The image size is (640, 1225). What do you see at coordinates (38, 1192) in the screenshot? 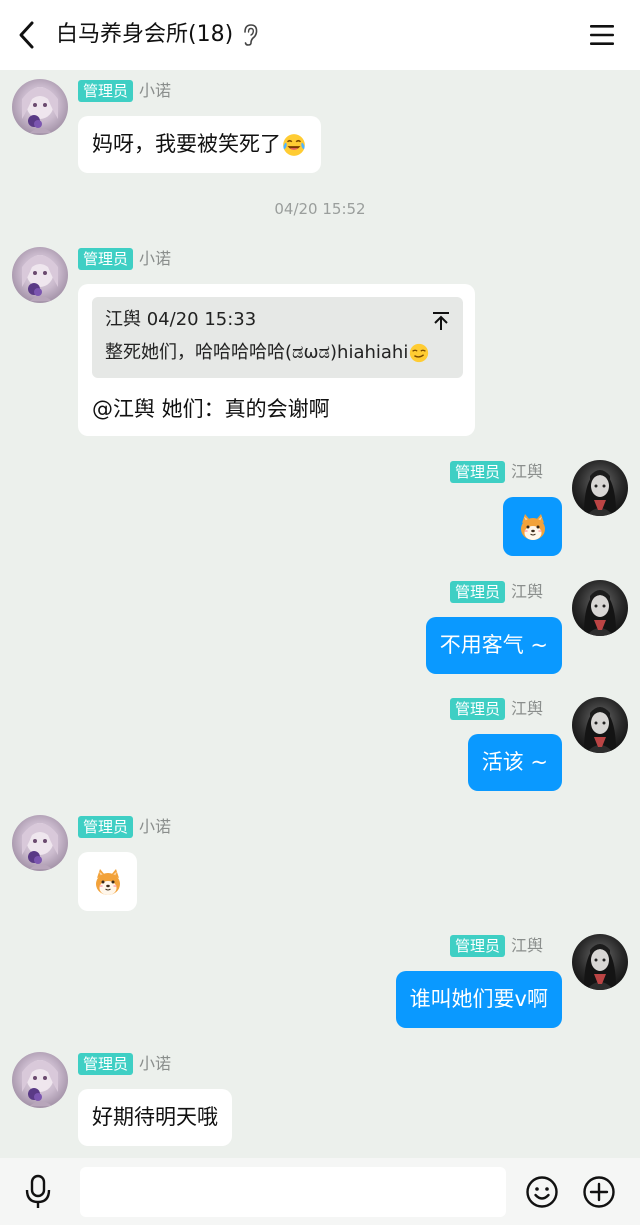
I see `microphone-icon` at bounding box center [38, 1192].